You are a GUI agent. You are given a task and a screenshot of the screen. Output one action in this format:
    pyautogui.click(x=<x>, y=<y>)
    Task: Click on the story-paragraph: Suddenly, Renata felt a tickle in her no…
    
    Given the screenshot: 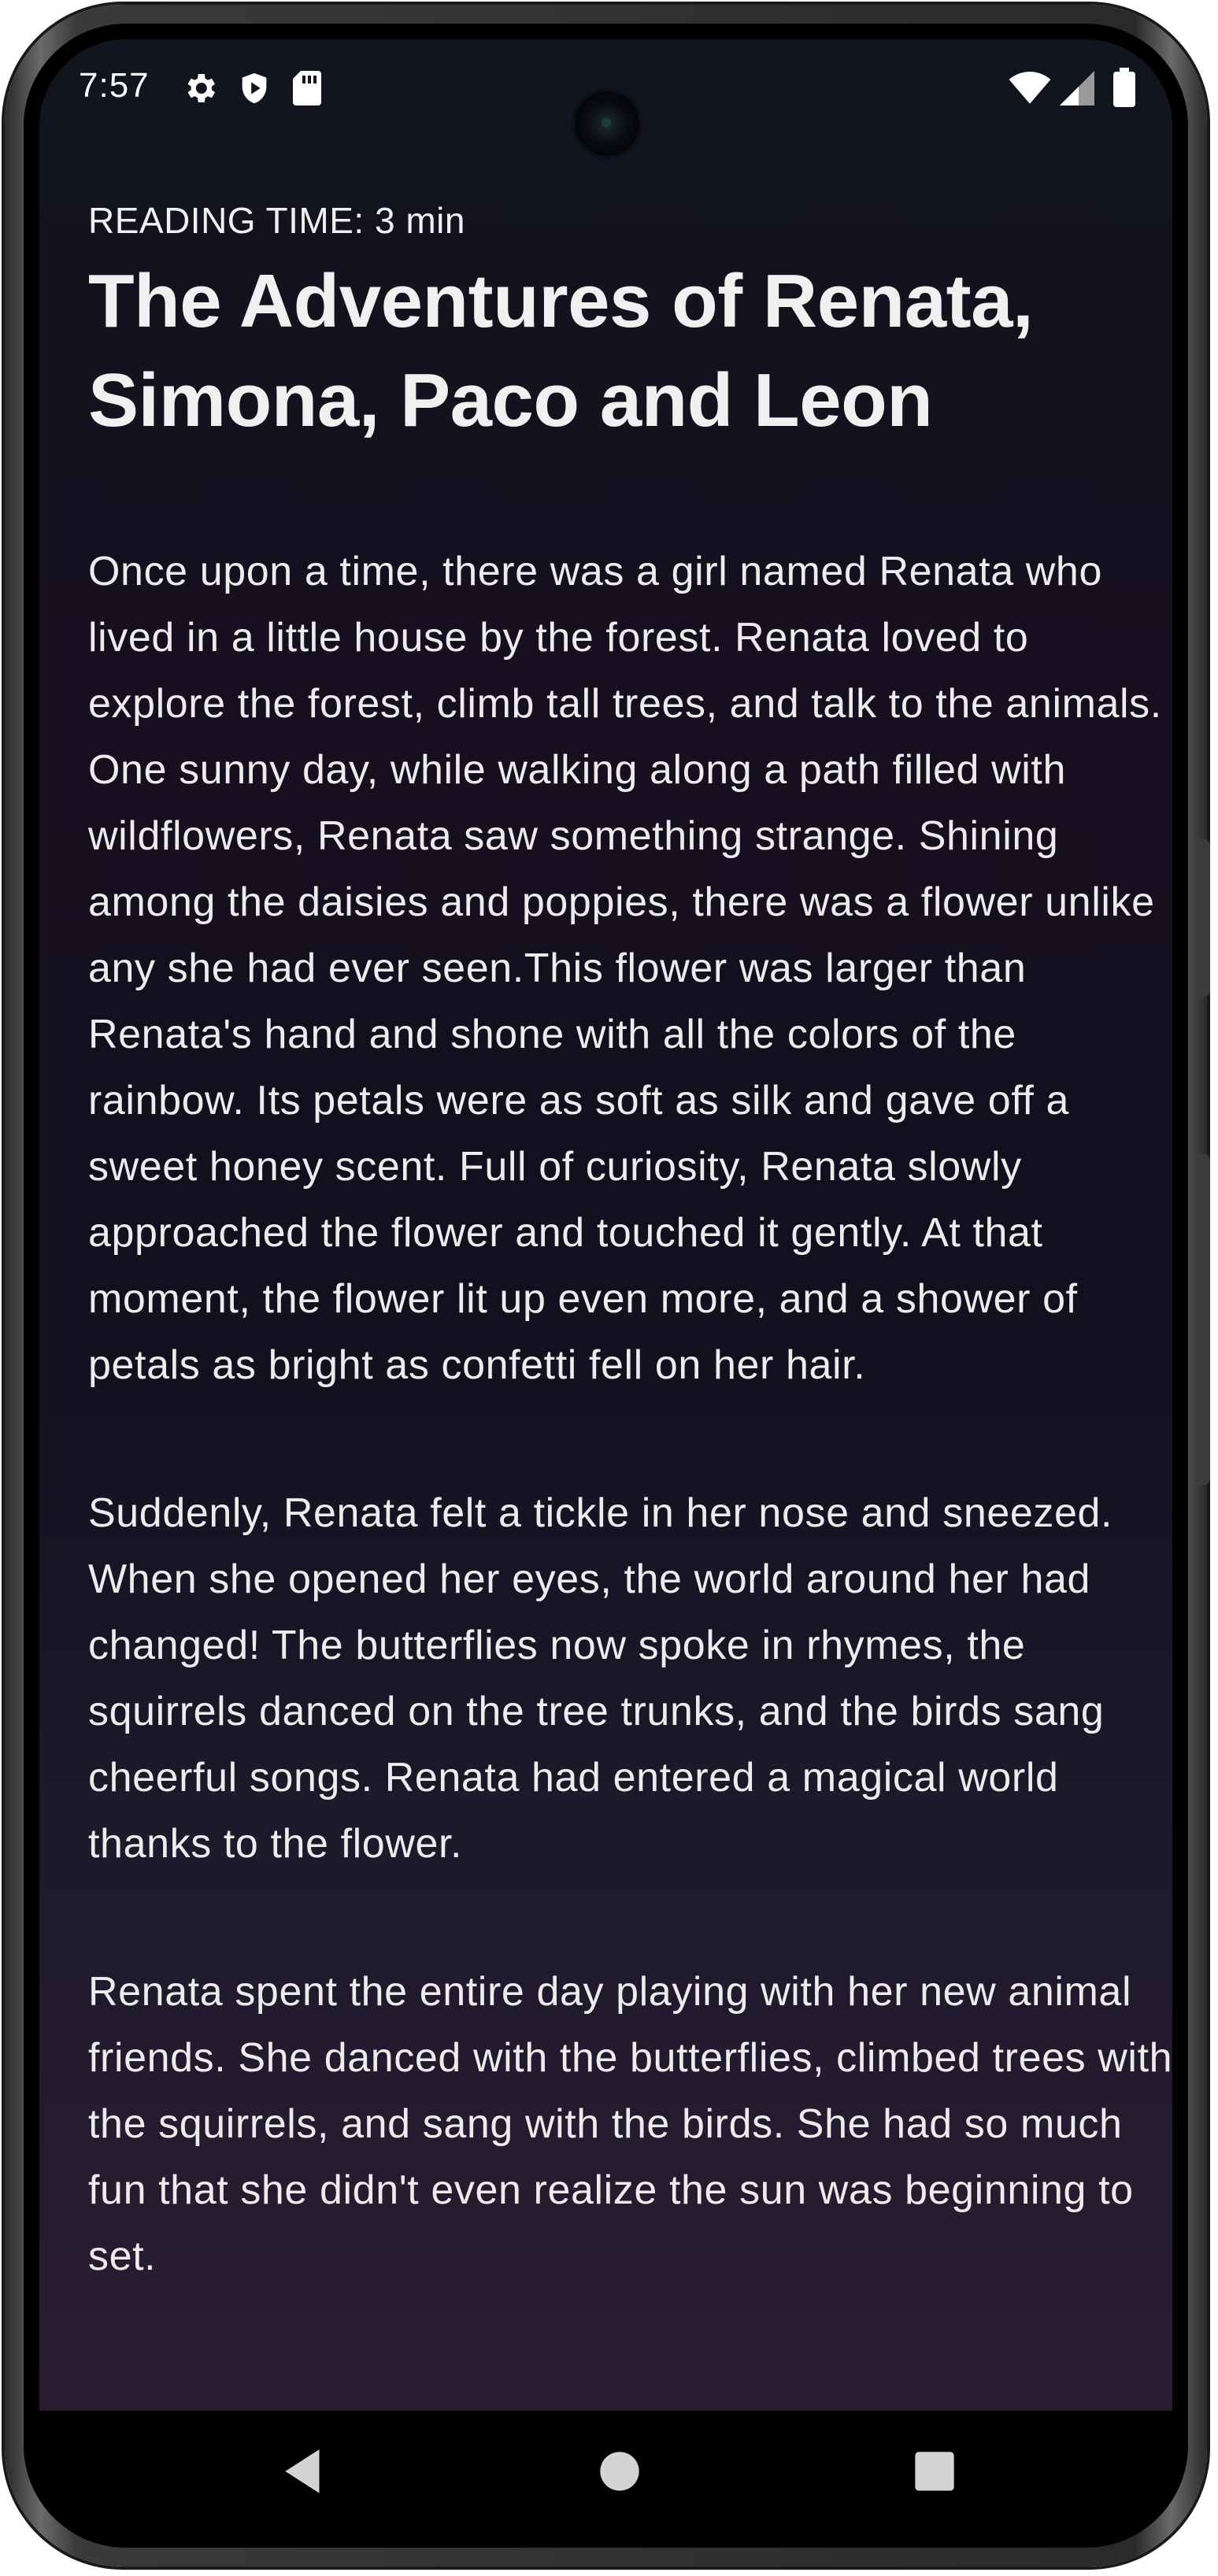 What is the action you would take?
    pyautogui.click(x=600, y=1678)
    